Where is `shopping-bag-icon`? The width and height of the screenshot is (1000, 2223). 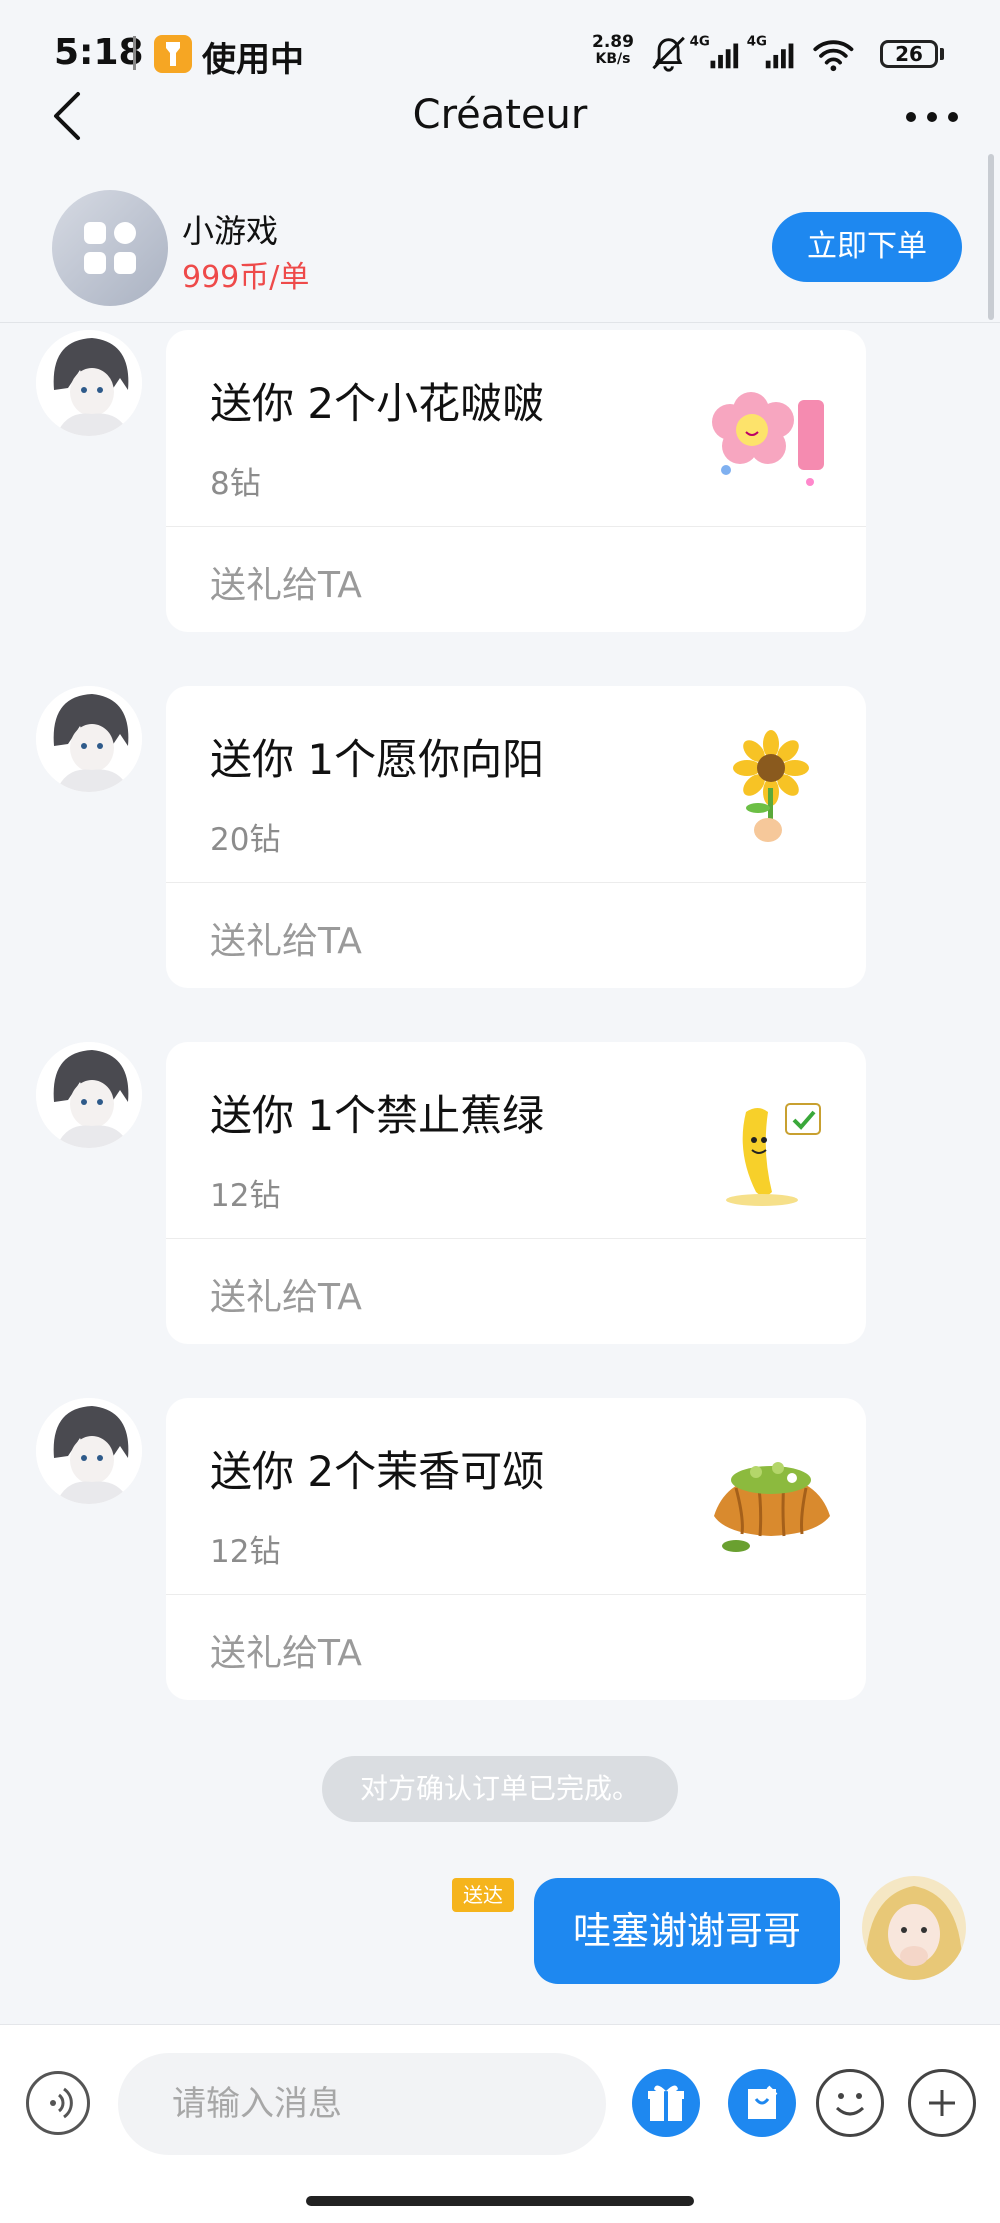 shopping-bag-icon is located at coordinates (763, 2102).